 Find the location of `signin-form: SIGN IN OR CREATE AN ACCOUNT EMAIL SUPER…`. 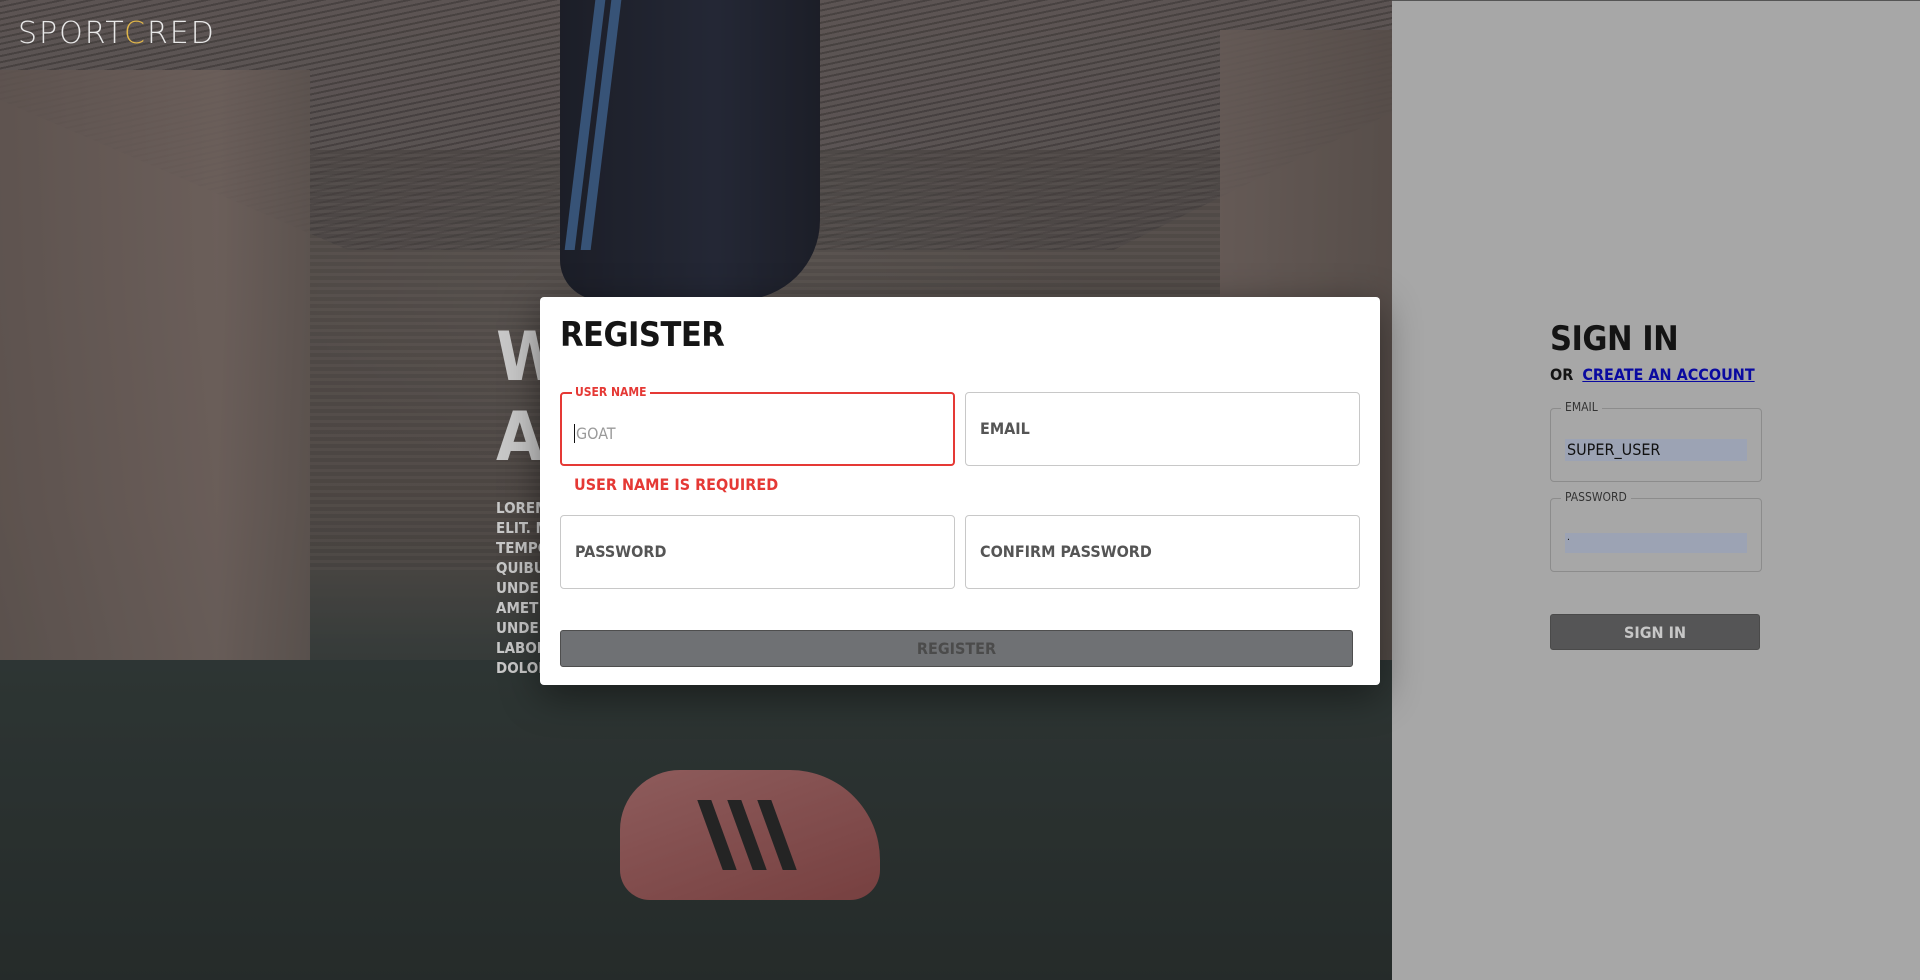

signin-form: SIGN IN OR CREATE AN ACCOUNT EMAIL SUPER… is located at coordinates (1656, 484).